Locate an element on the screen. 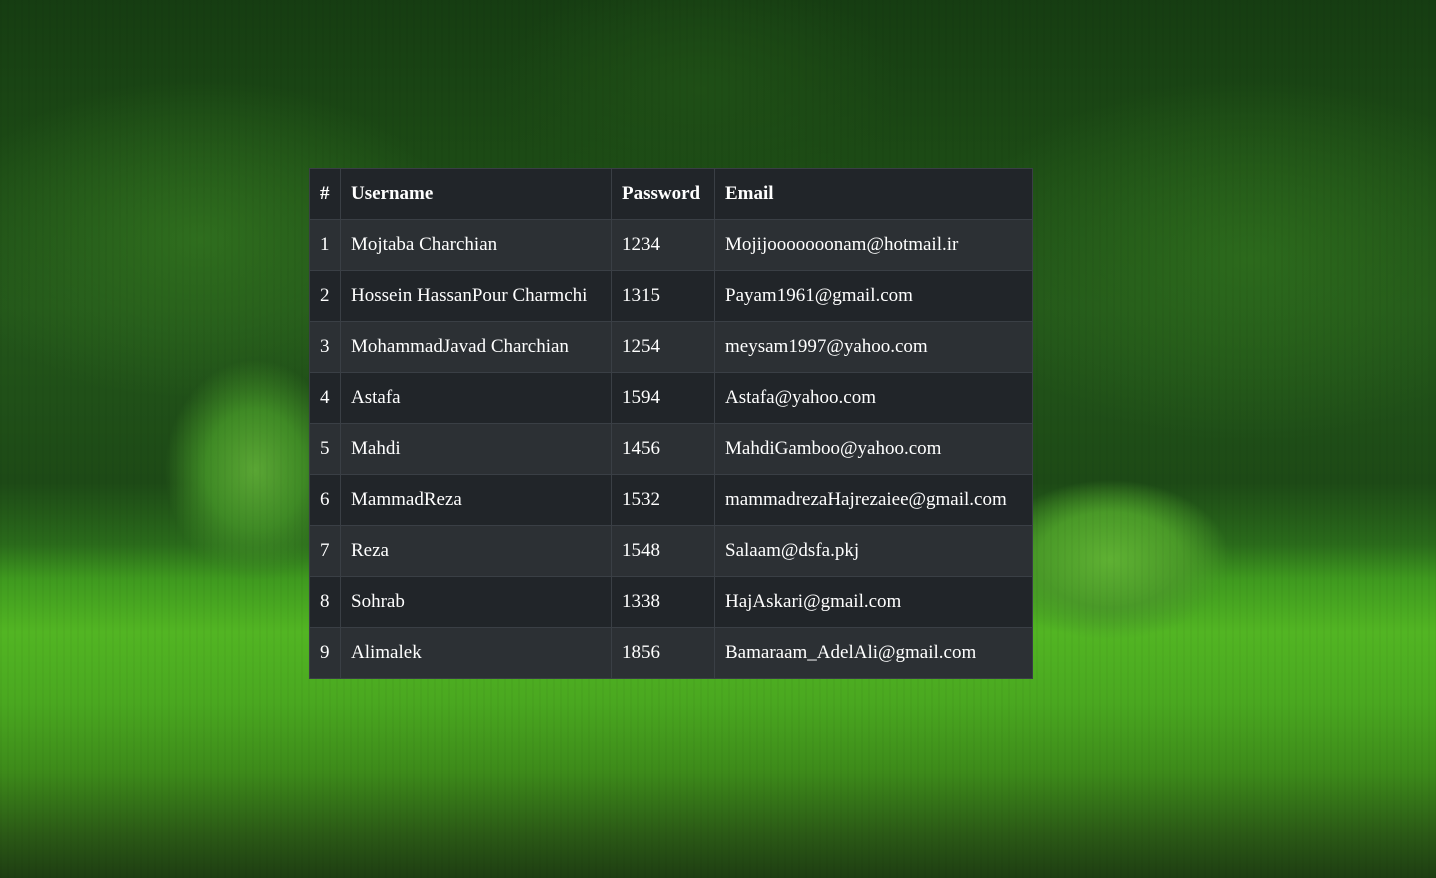  cell-password: 1532 is located at coordinates (663, 500).